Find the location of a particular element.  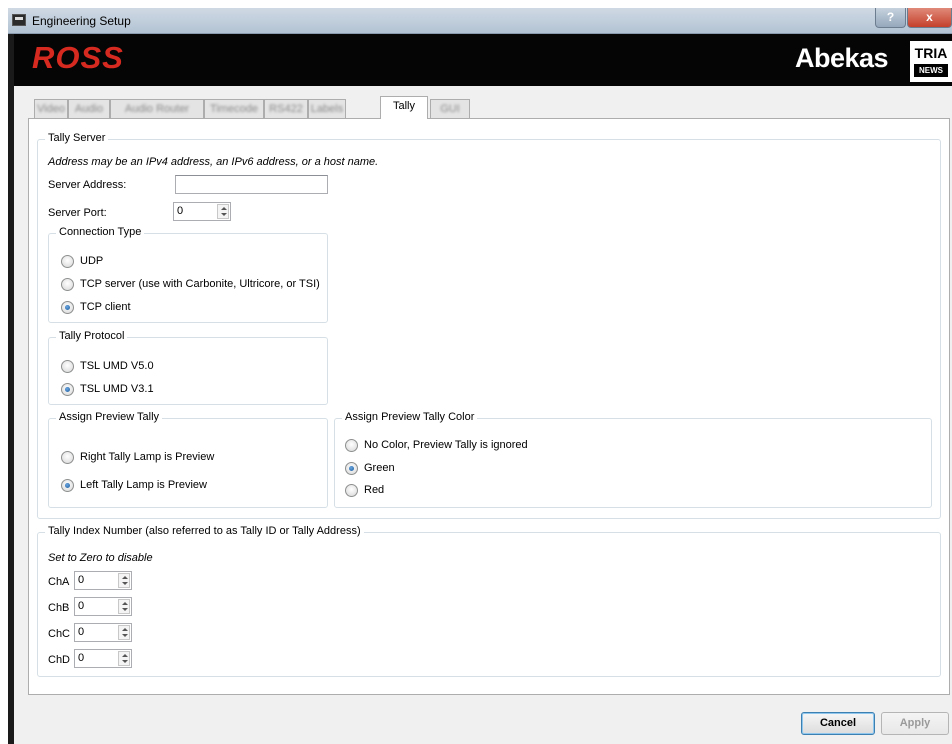

chd-label: ChD is located at coordinates (59, 660).